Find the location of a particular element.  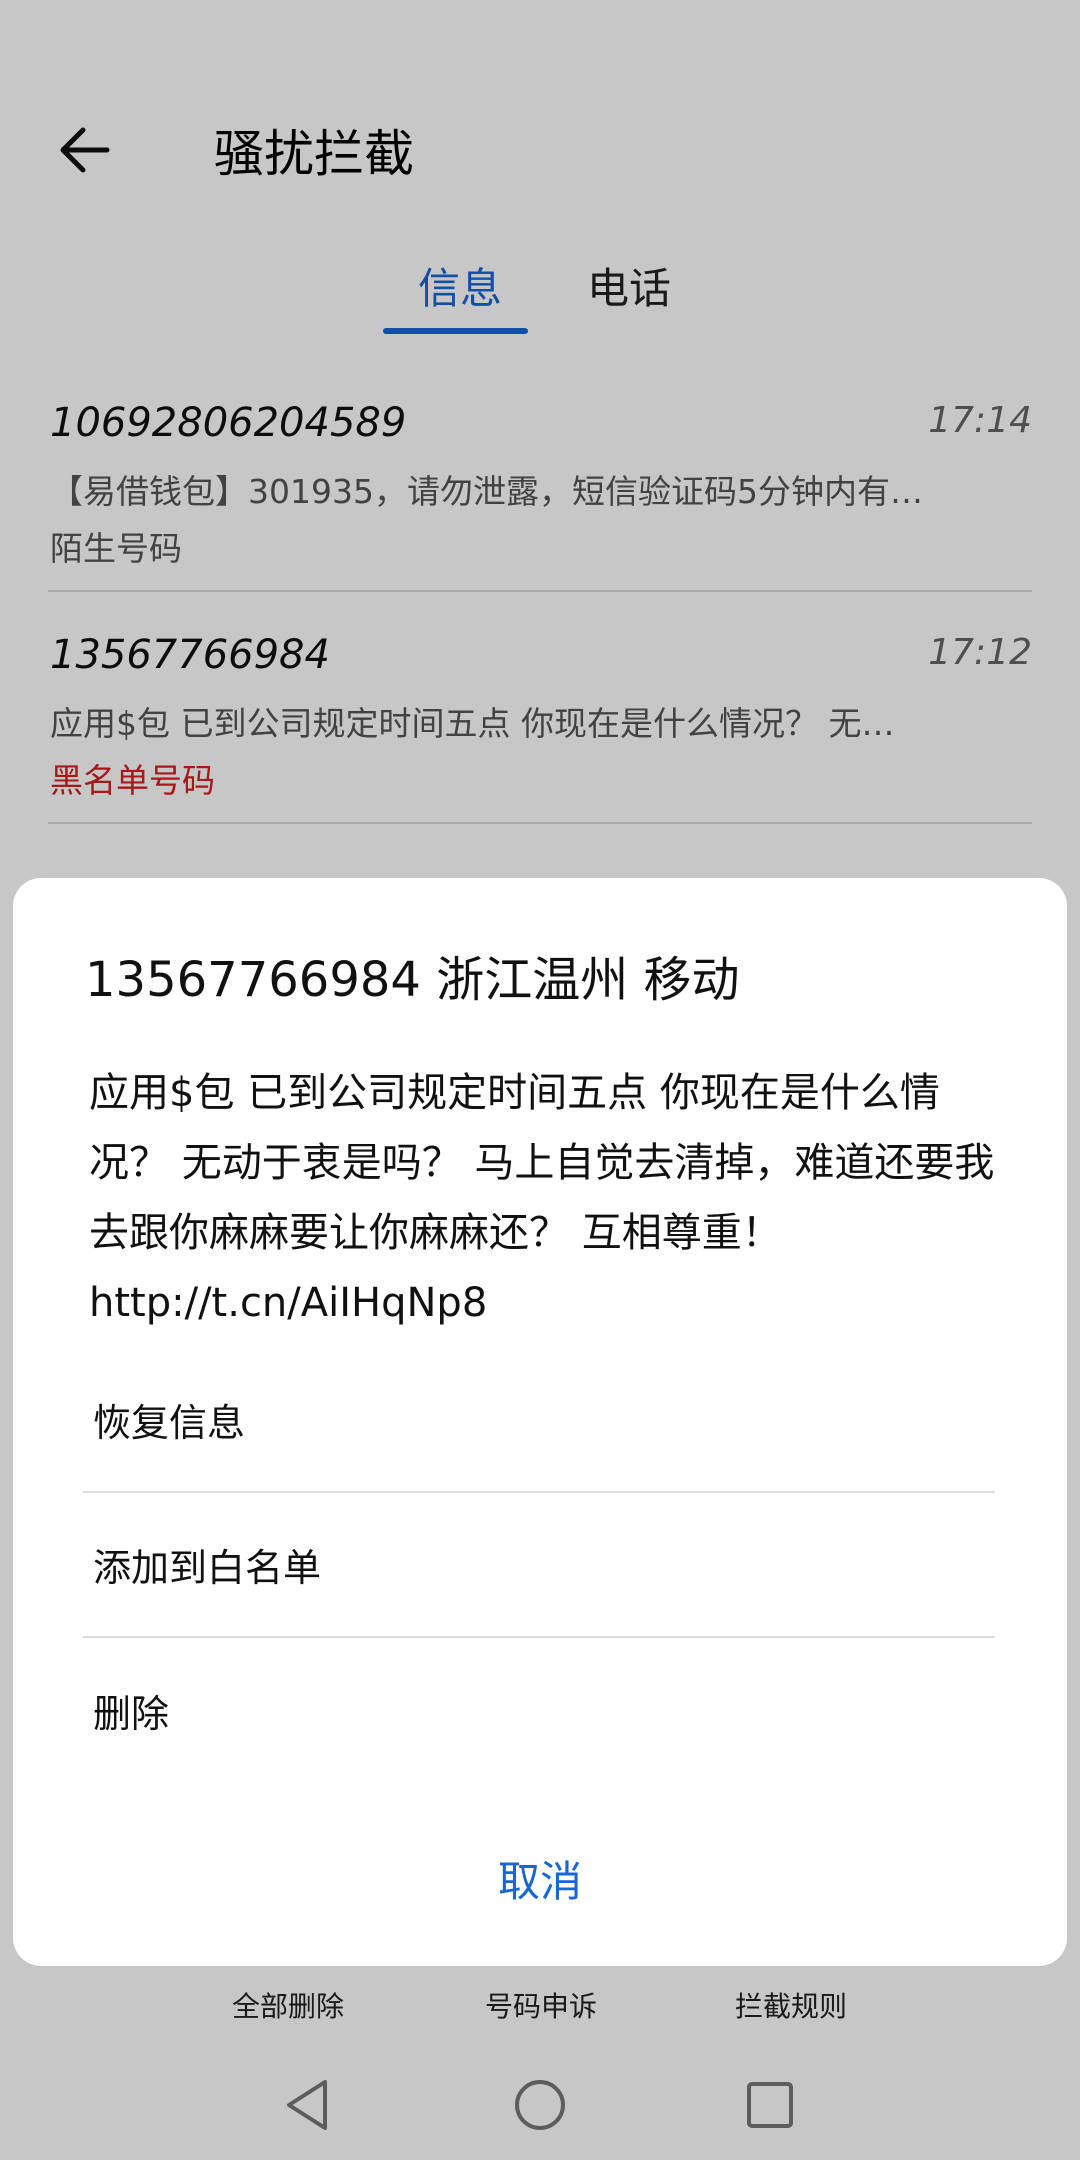

add-to-whitelist-button: 添加到白名单 is located at coordinates (539, 1565).